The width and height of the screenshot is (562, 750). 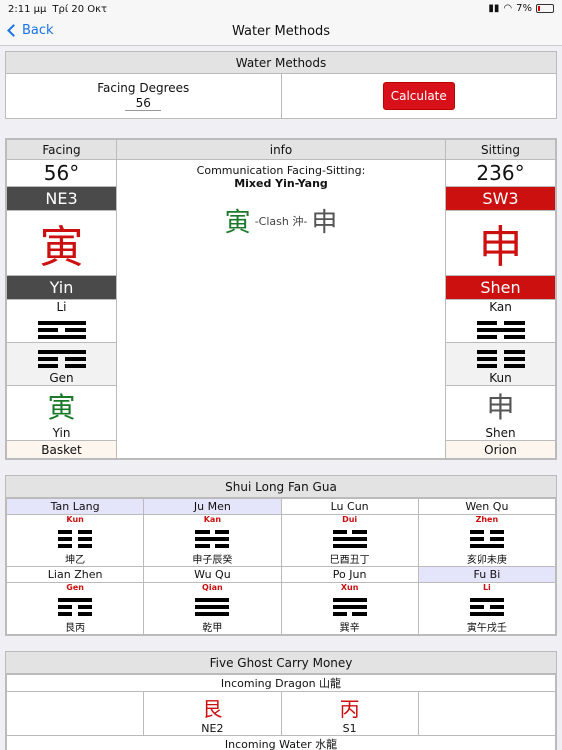 I want to click on facing-bottom-trigram: Gen, so click(x=61, y=364).